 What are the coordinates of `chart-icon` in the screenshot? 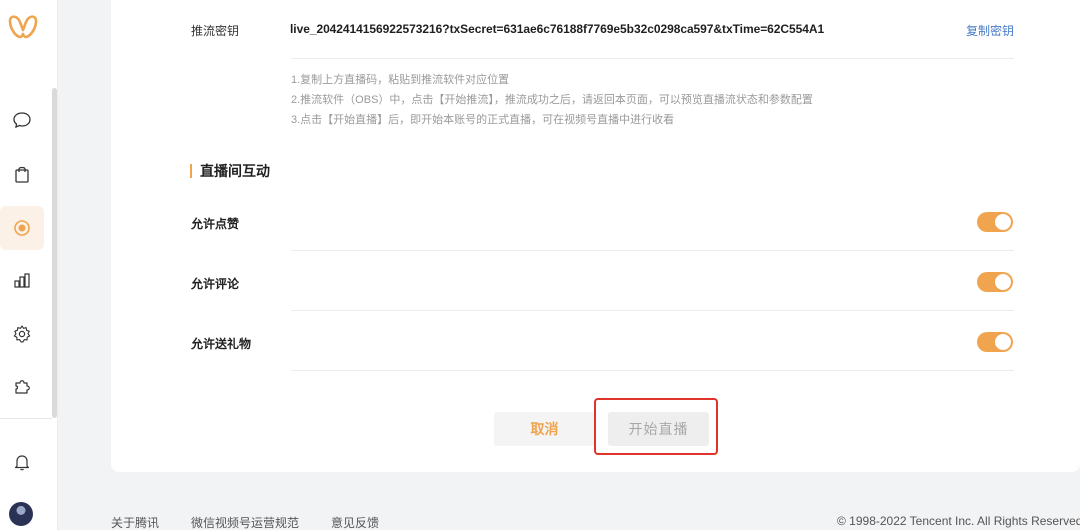 It's located at (22, 280).